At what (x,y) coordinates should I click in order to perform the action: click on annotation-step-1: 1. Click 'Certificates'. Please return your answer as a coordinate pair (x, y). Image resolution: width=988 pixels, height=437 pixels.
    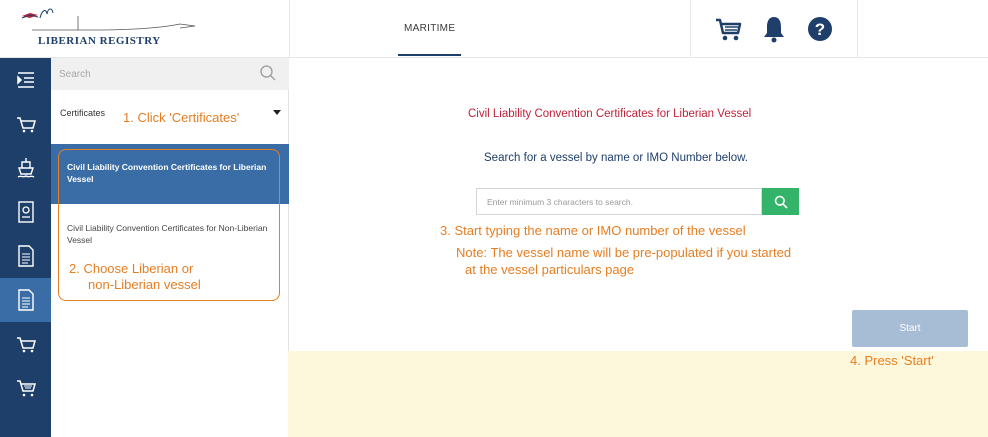
    Looking at the image, I should click on (181, 117).